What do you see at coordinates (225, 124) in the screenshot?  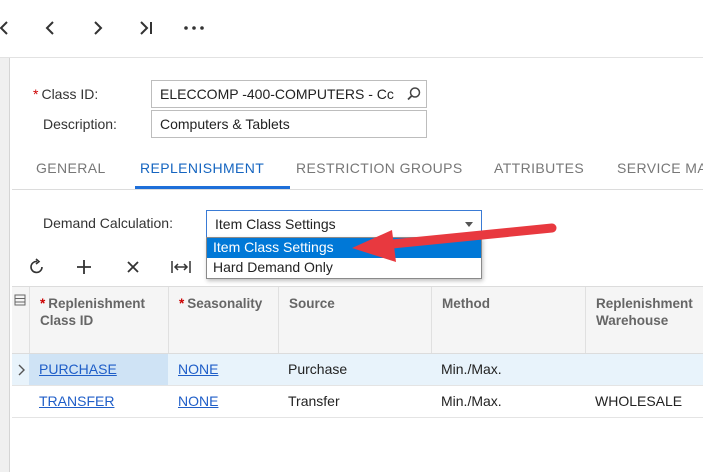 I see `description-value: Computers & Tablets` at bounding box center [225, 124].